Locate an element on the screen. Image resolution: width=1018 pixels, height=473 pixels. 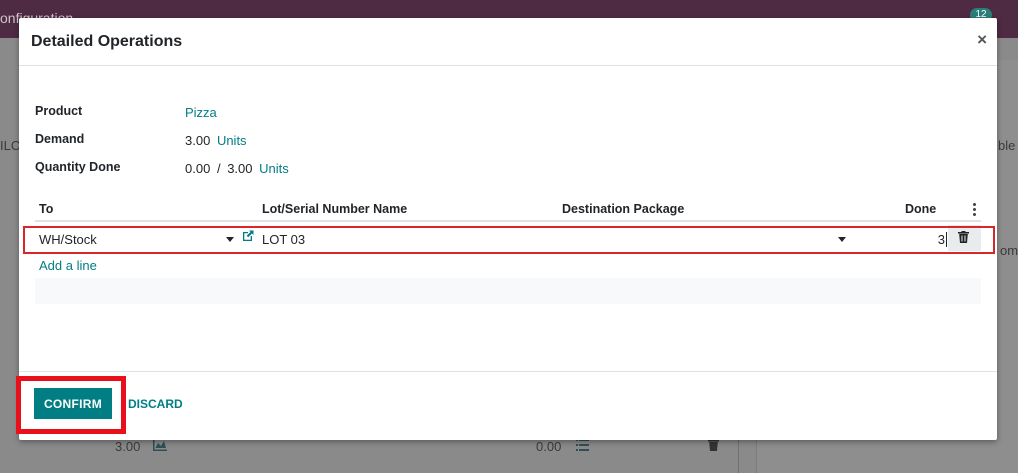
empty-table-row is located at coordinates (508, 291).